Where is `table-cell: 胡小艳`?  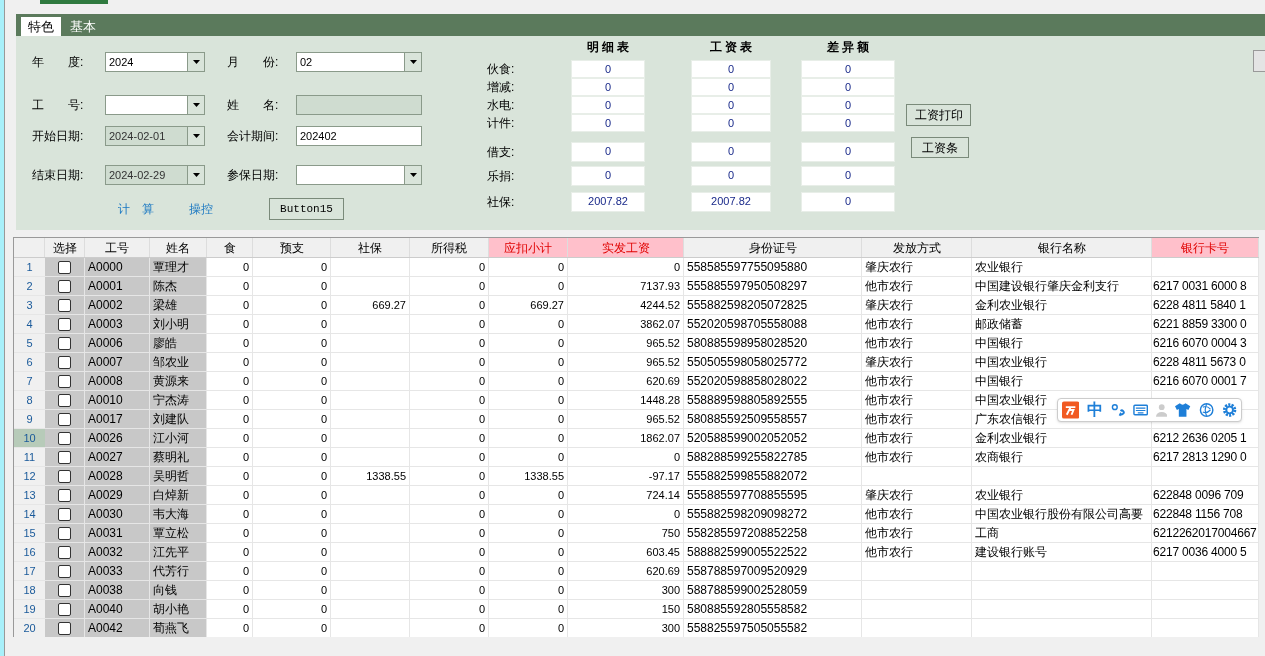 table-cell: 胡小艳 is located at coordinates (178, 609).